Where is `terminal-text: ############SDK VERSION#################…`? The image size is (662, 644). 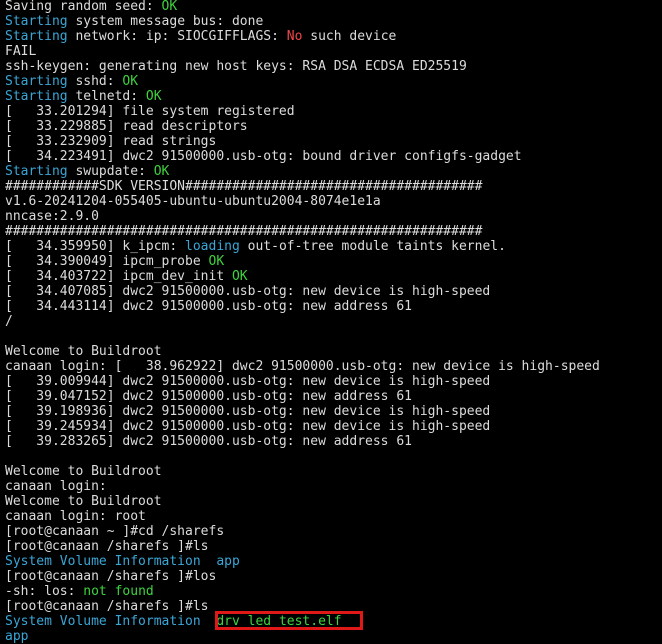
terminal-text: ############SDK VERSION#################… is located at coordinates (244, 186).